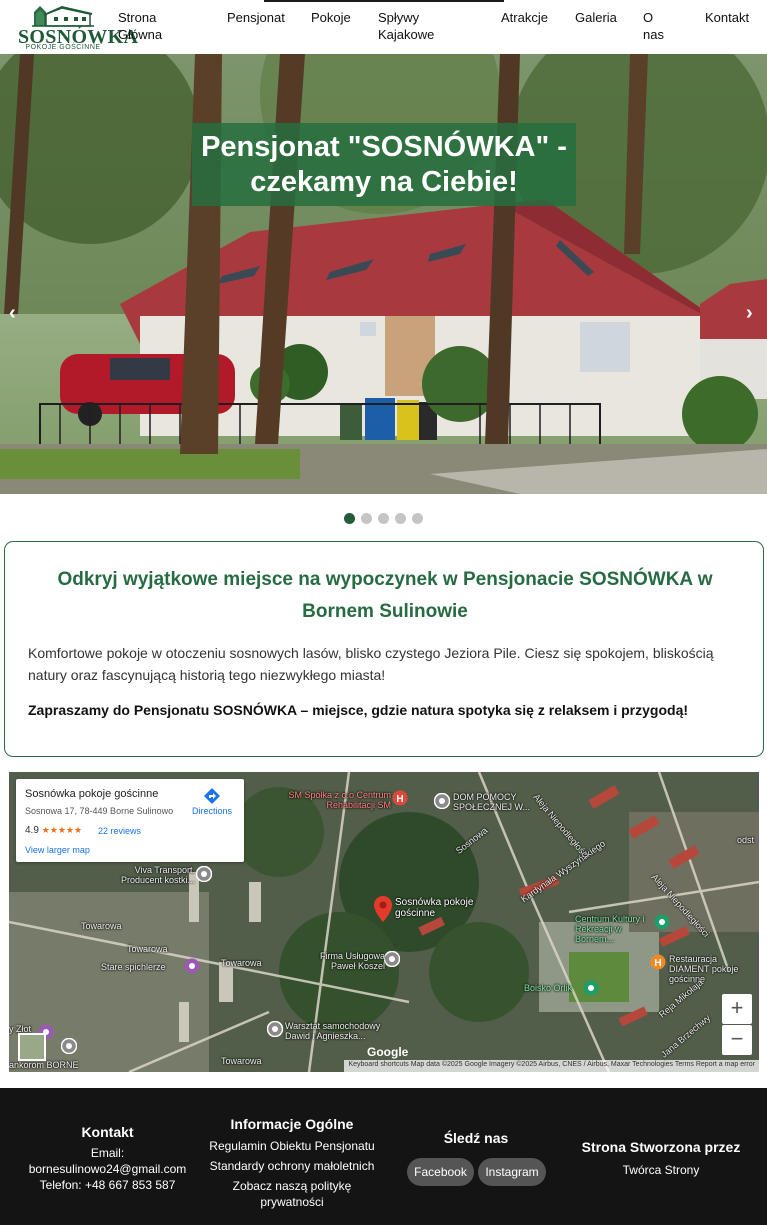  I want to click on larger-map-link: View larger map, so click(57, 850).